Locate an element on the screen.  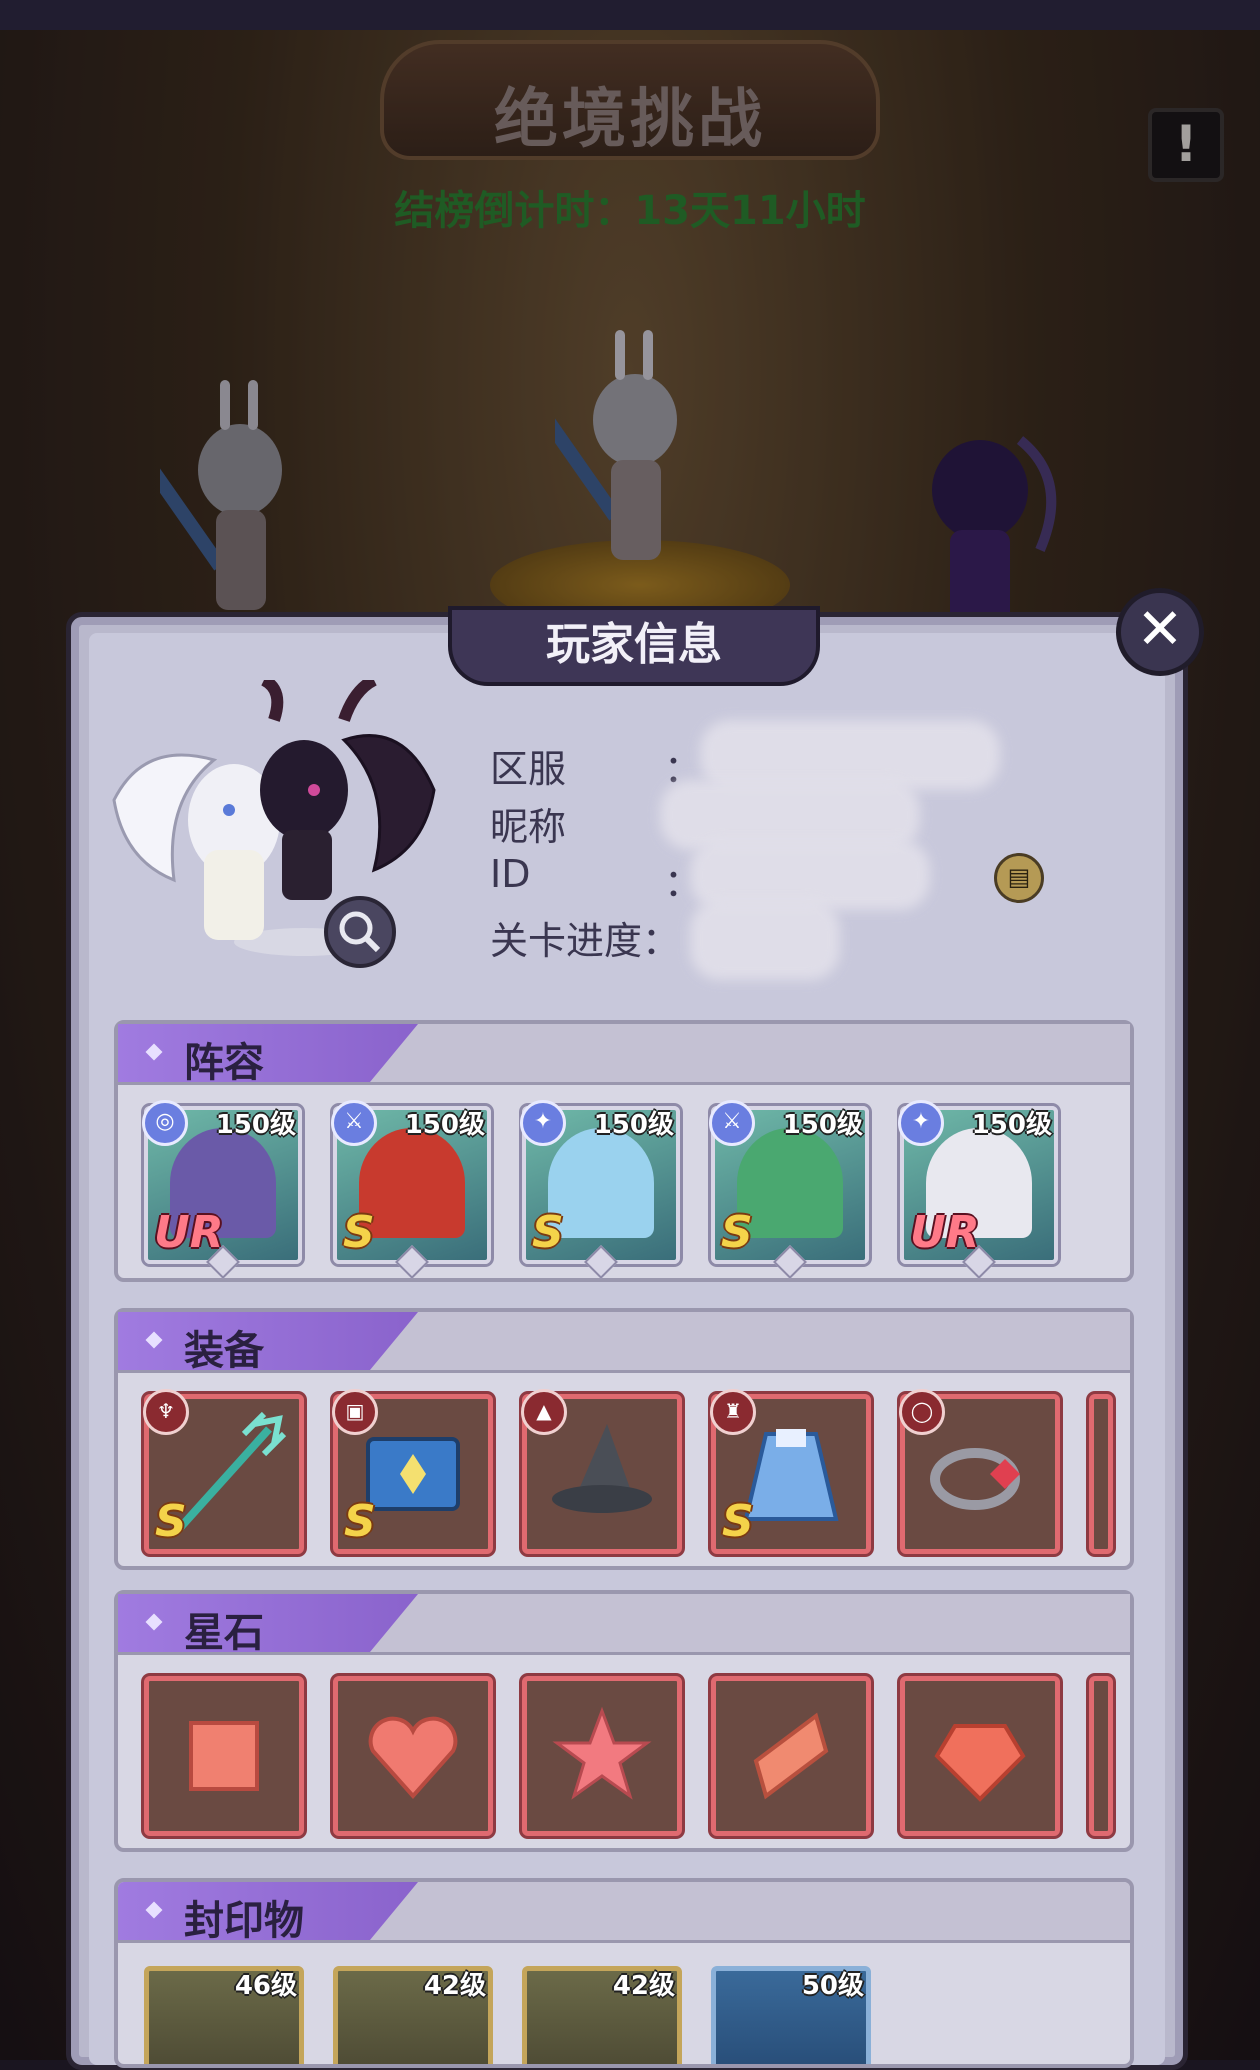
seal-section: 封印物 46级 42级 42级 50级 is located at coordinates (624, 1973).